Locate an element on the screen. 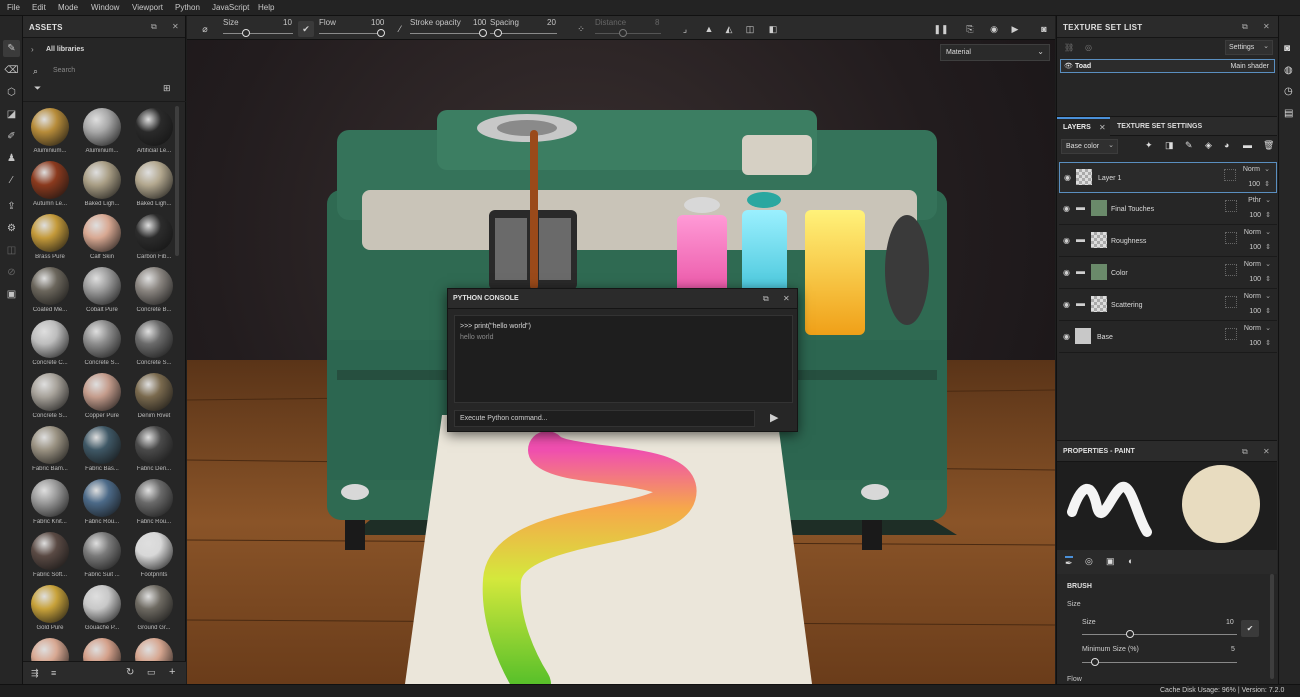 The width and height of the screenshot is (1300, 697). symmetry-icon: ◫ is located at coordinates (11, 250).